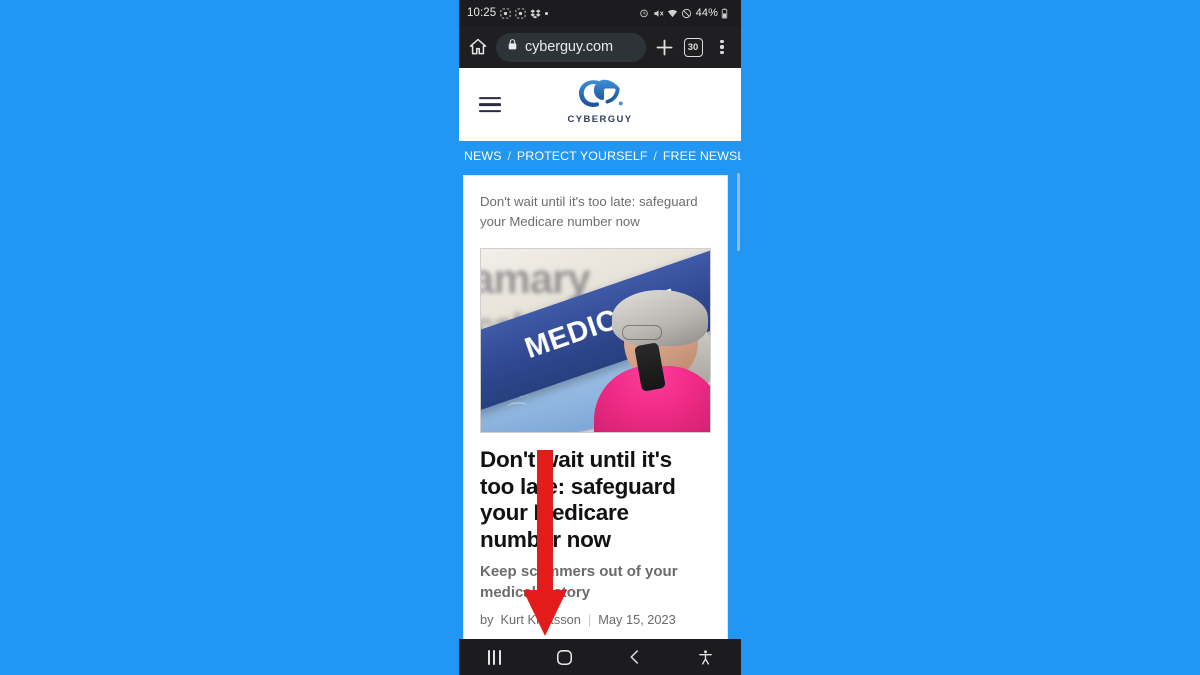 The width and height of the screenshot is (1200, 675). Describe the element at coordinates (600, 657) in the screenshot. I see `android-nav-bar` at that location.